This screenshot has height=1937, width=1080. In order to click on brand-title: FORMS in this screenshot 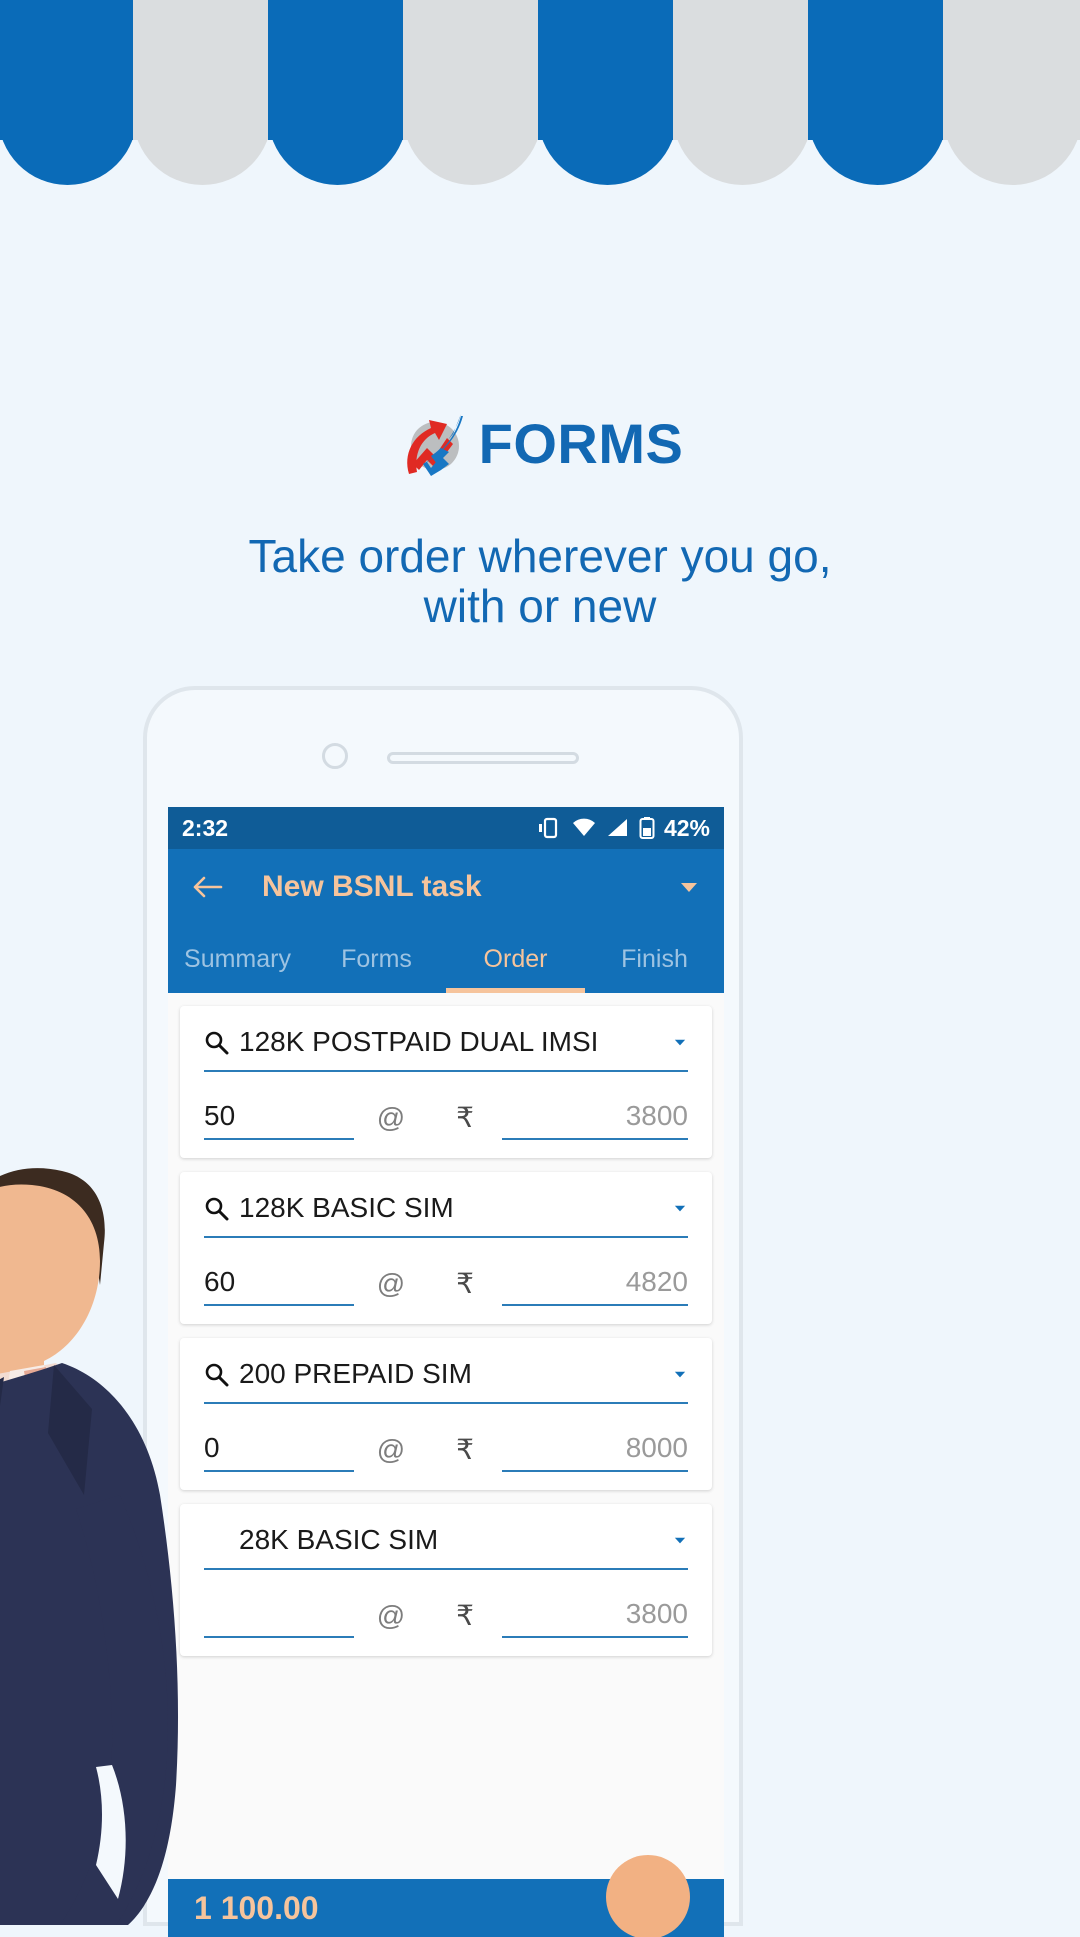, I will do `click(581, 443)`.